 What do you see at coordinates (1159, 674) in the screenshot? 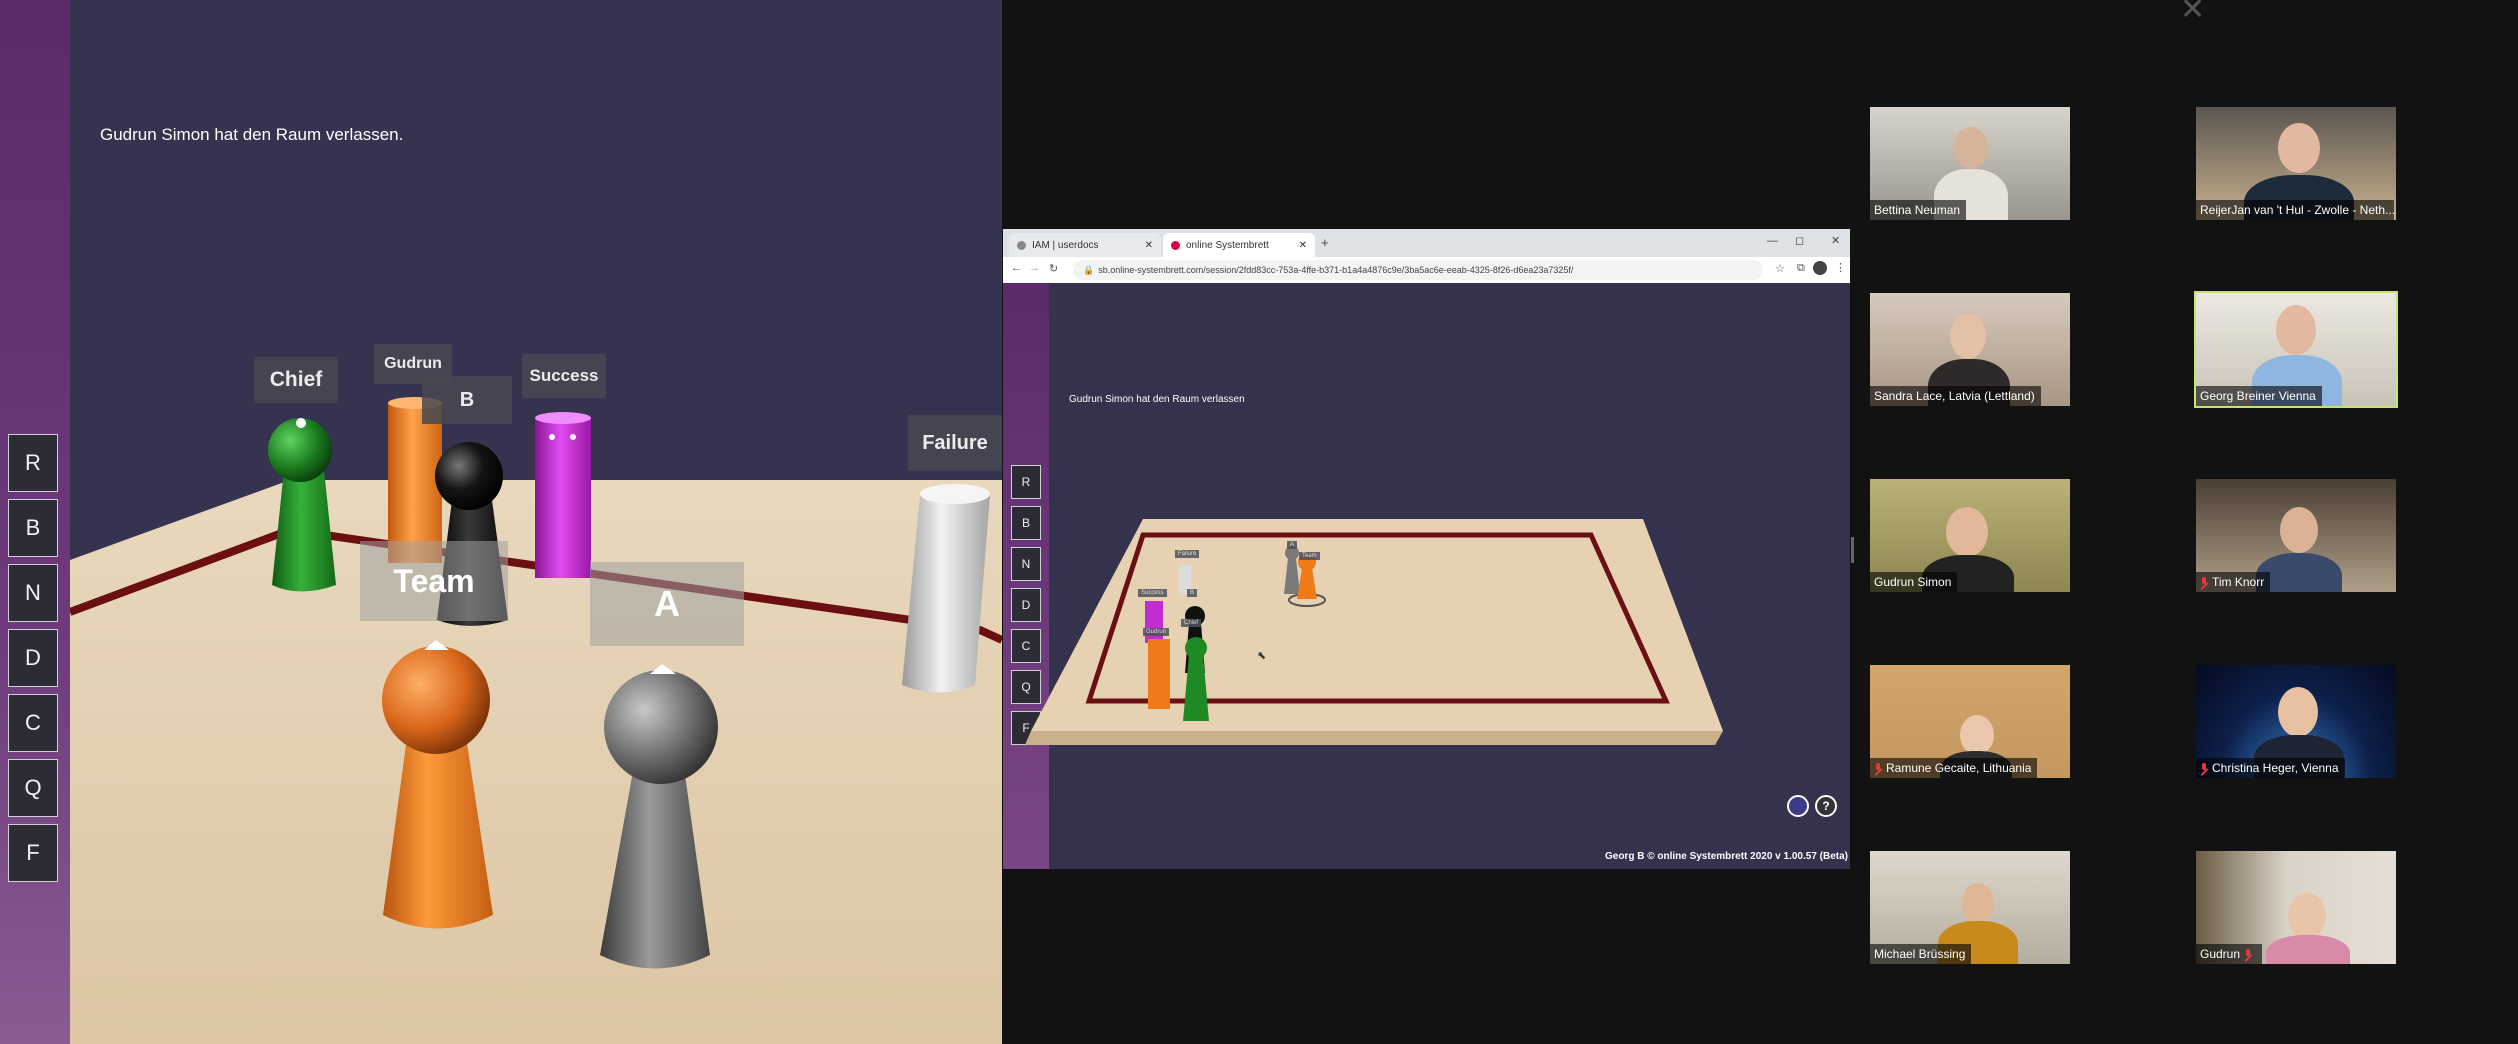
I see `piece-gudrun-orange` at bounding box center [1159, 674].